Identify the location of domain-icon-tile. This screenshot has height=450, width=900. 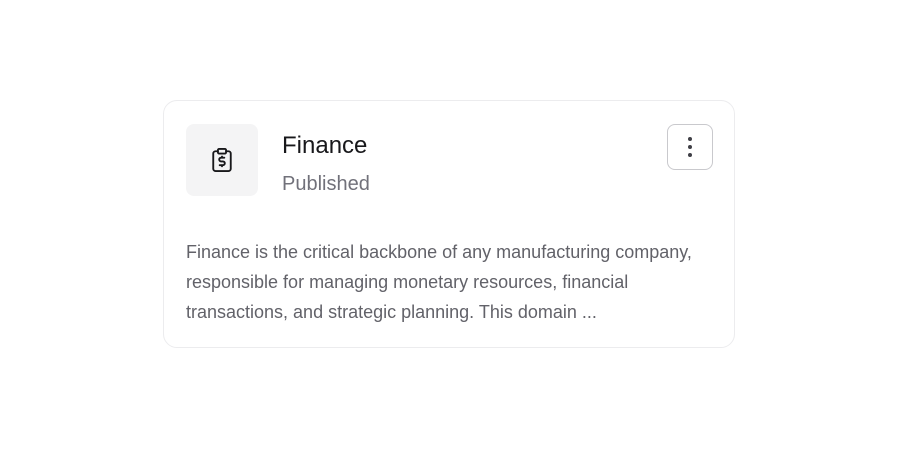
(222, 160).